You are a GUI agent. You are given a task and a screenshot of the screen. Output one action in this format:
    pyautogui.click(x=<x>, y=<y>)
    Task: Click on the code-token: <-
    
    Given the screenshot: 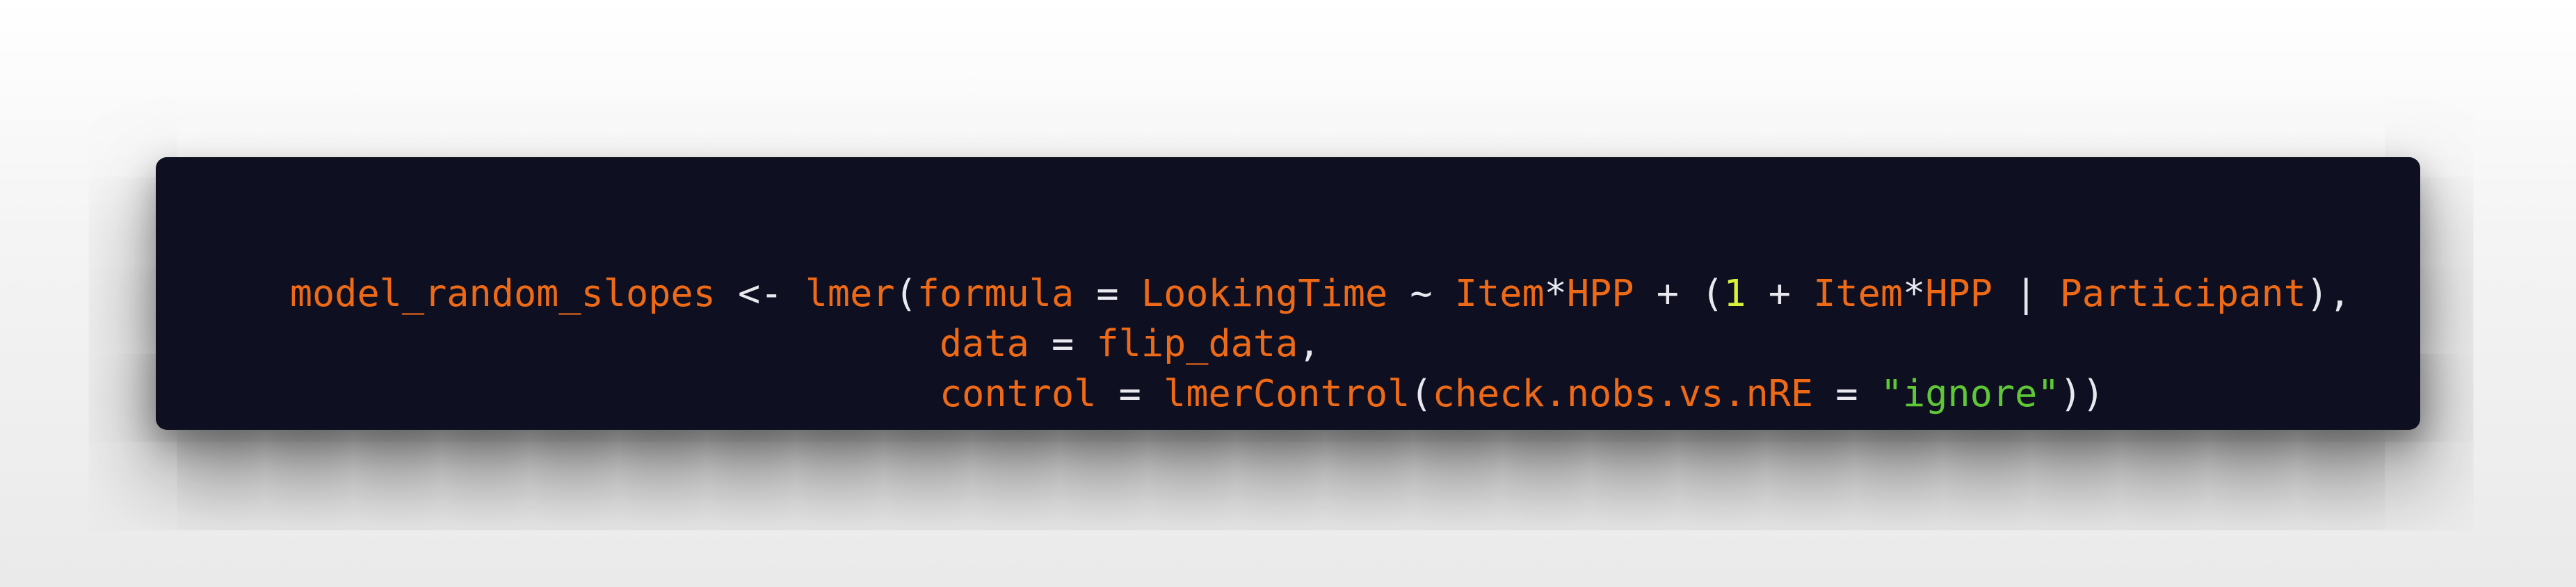 What is the action you would take?
    pyautogui.click(x=760, y=293)
    